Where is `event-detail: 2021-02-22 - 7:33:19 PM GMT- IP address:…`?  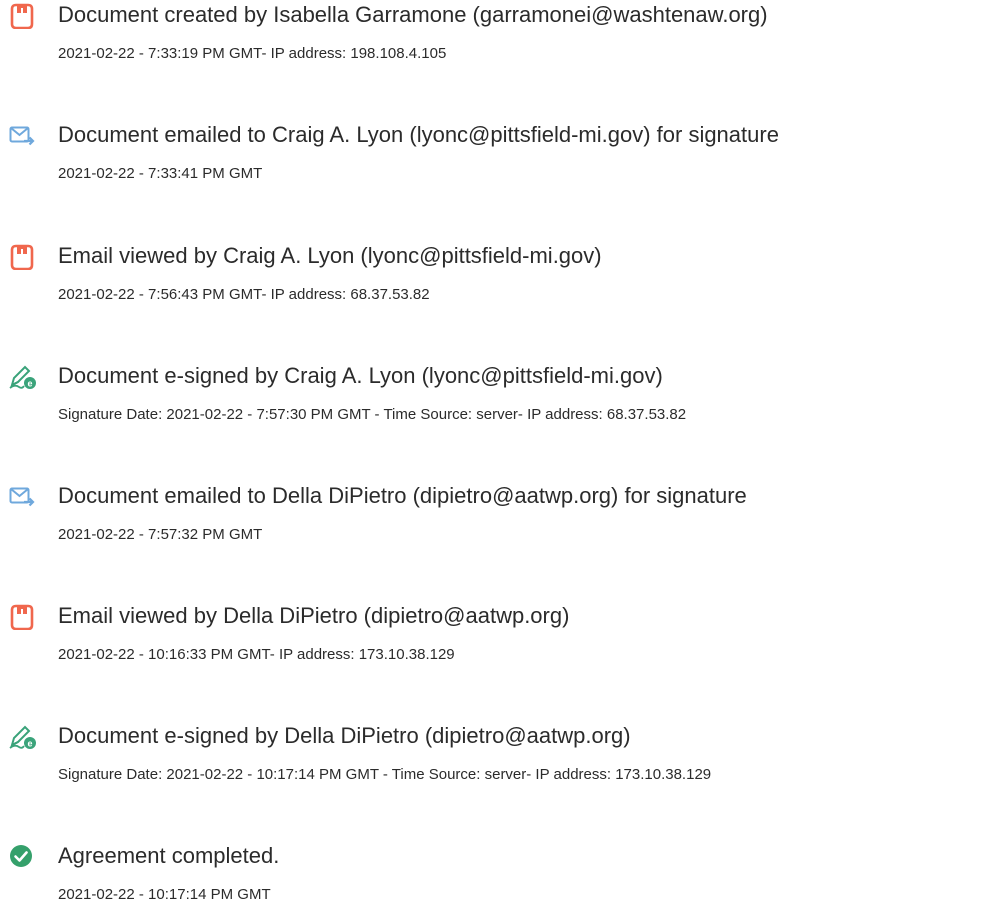 event-detail: 2021-02-22 - 7:33:19 PM GMT- IP address:… is located at coordinates (252, 53).